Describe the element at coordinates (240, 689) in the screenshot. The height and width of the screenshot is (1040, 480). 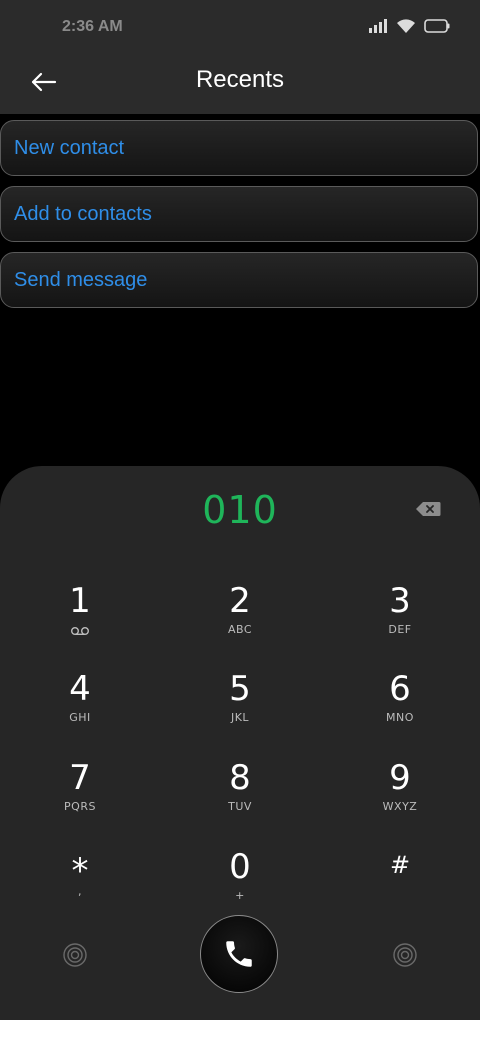
I see `key-digit: 5` at that location.